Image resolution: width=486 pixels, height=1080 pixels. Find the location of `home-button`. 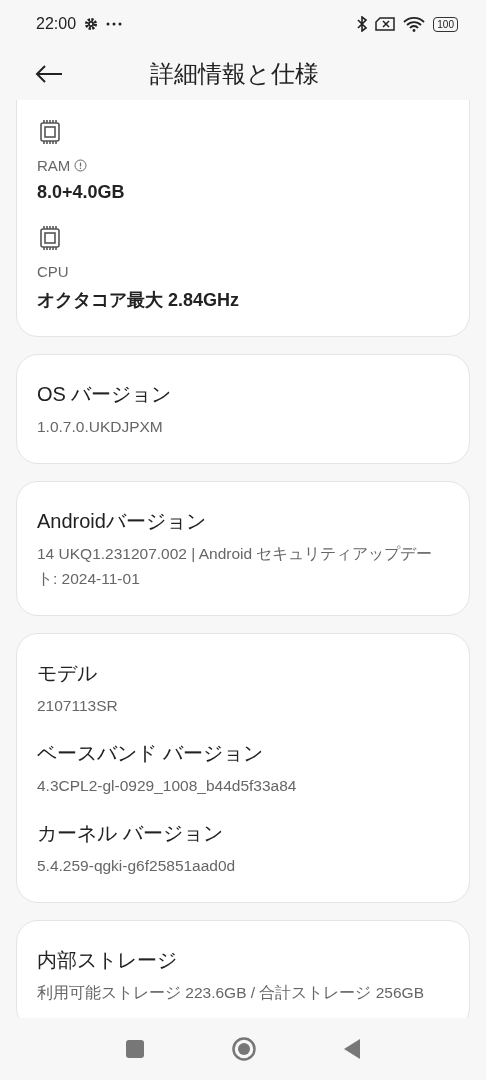

home-button is located at coordinates (244, 1049).